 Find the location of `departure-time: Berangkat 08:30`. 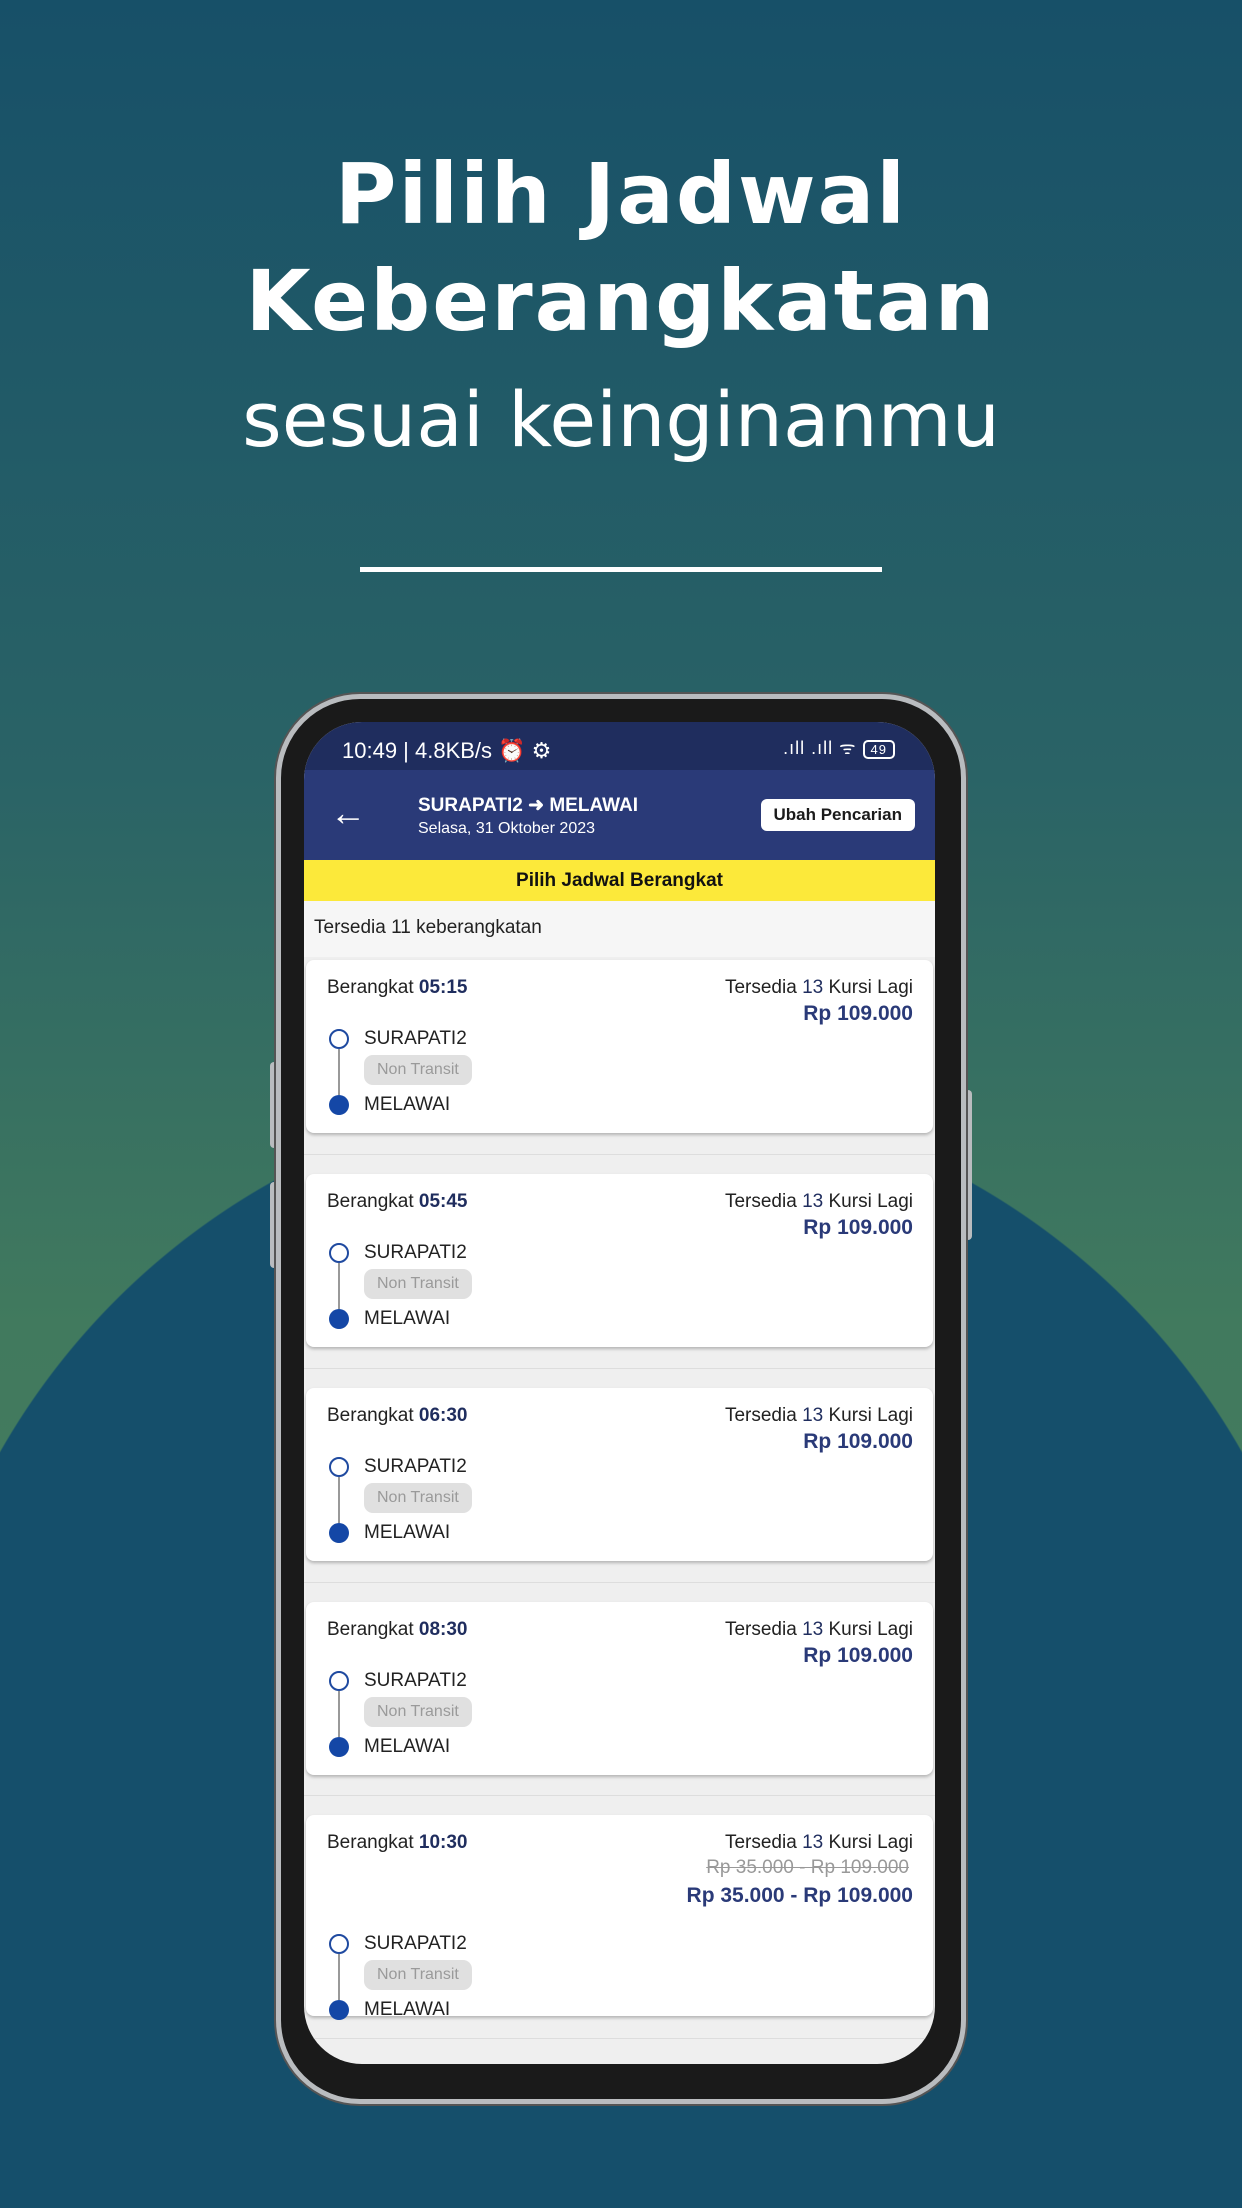

departure-time: Berangkat 08:30 is located at coordinates (397, 1630).